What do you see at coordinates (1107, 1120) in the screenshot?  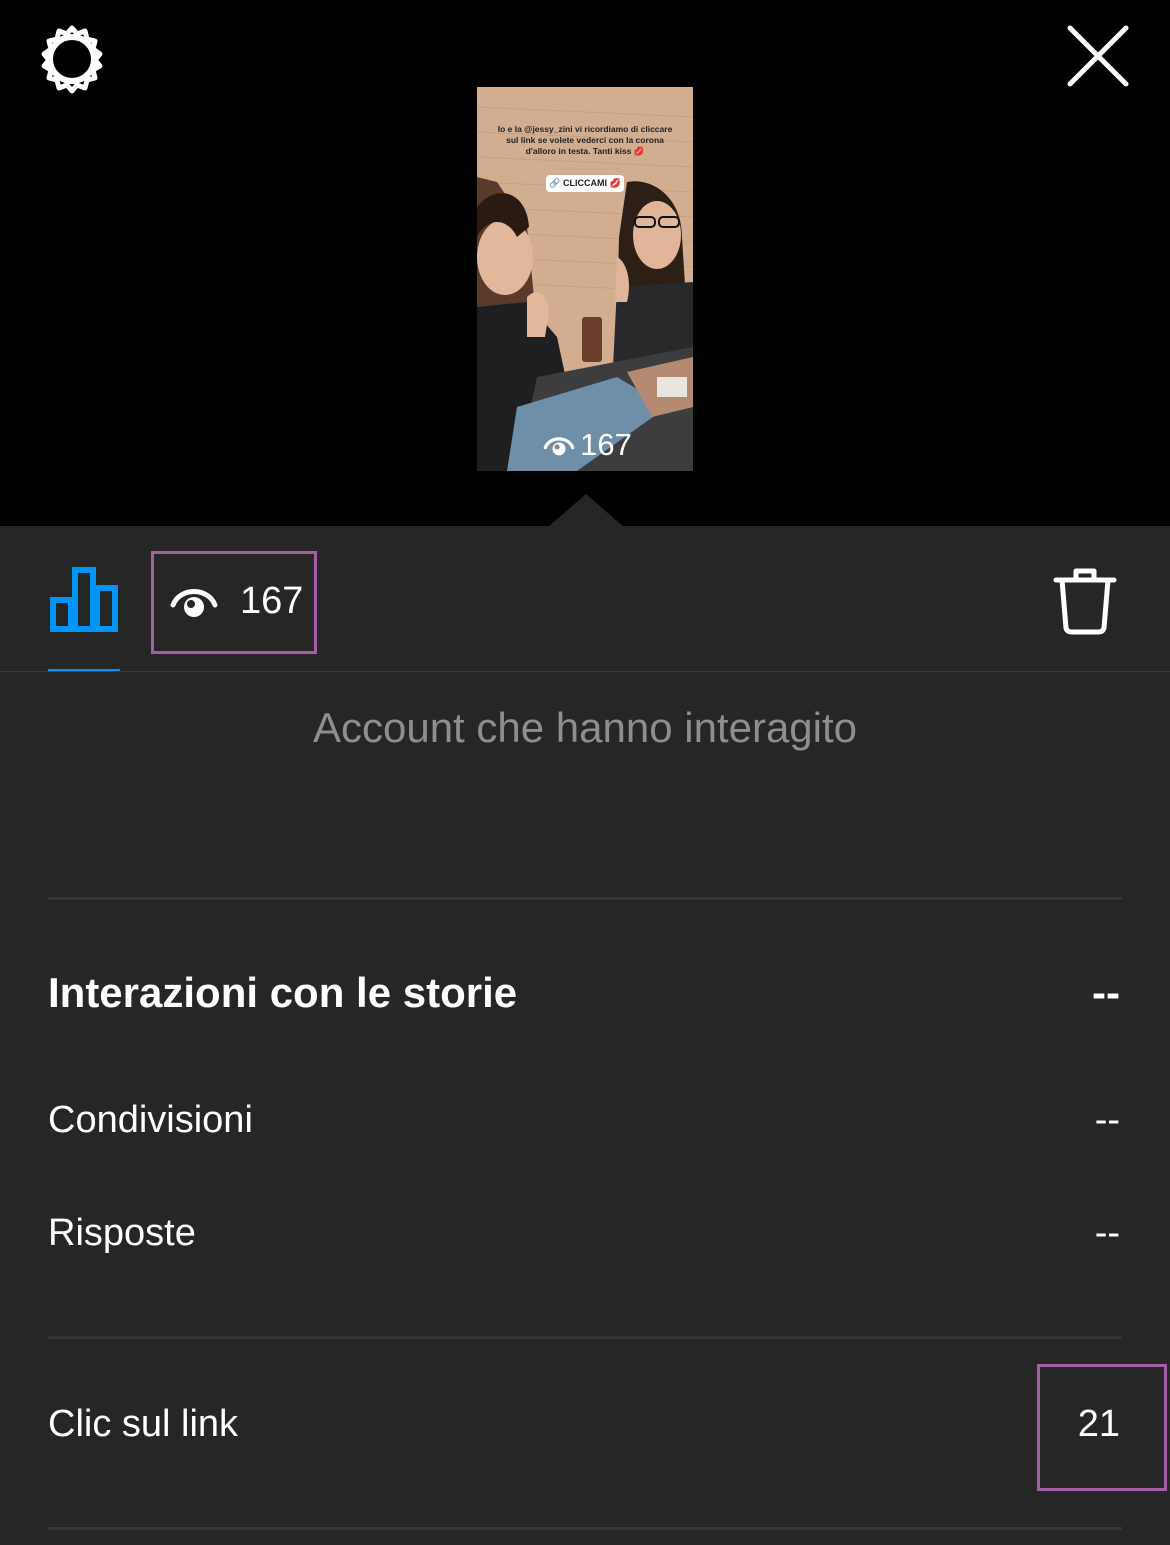 I see `shares-value: --` at bounding box center [1107, 1120].